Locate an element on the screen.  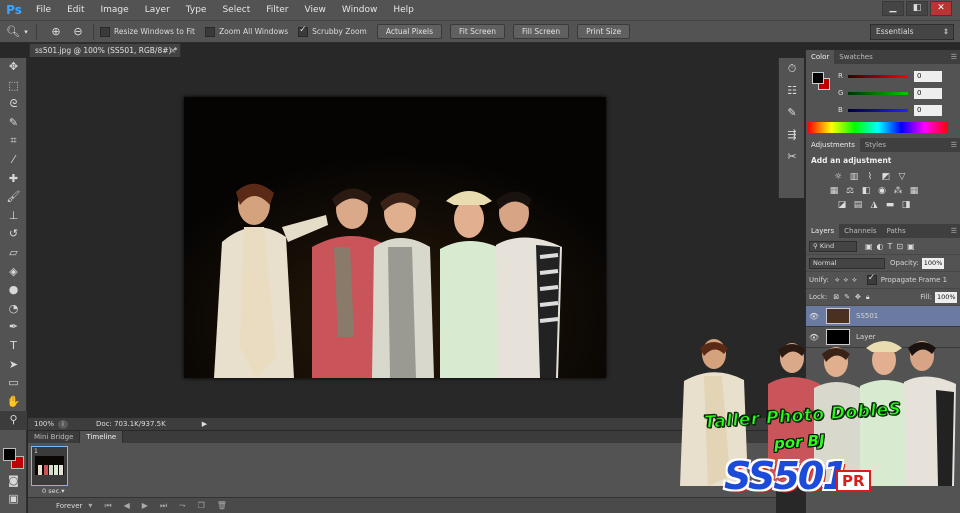
filter-icons: ▣◐T⊡▣ is located at coordinates (892, 246).